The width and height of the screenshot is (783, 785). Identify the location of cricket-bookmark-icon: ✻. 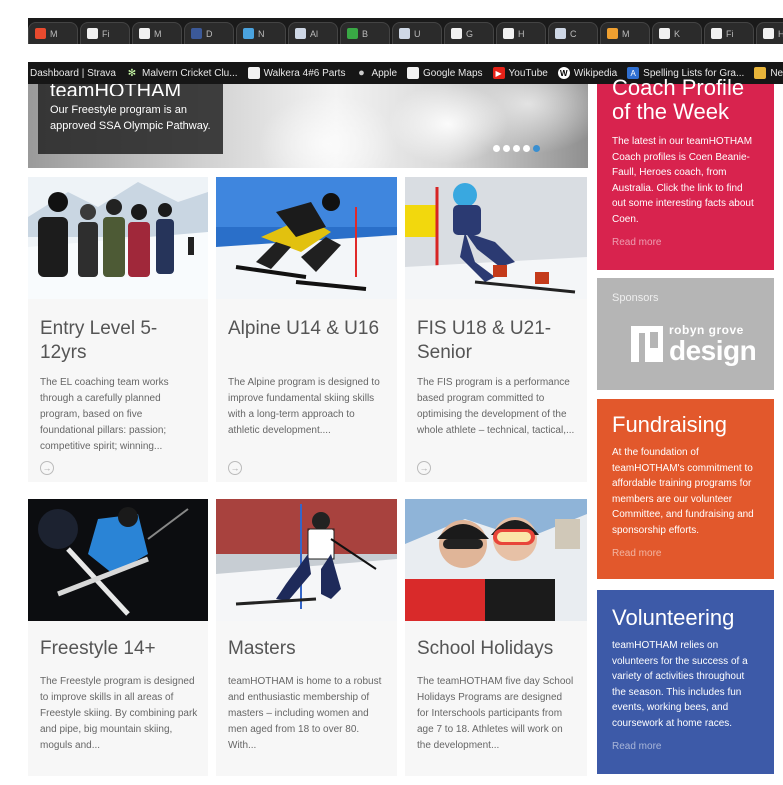
(132, 73).